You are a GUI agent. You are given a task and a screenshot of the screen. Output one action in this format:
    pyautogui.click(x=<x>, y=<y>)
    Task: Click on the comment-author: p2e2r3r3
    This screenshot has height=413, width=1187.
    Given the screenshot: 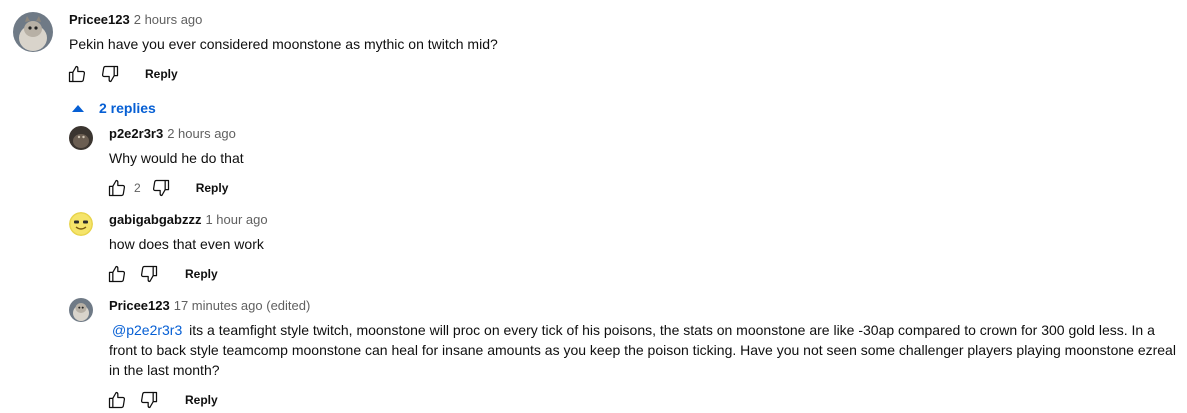 What is the action you would take?
    pyautogui.click(x=136, y=133)
    